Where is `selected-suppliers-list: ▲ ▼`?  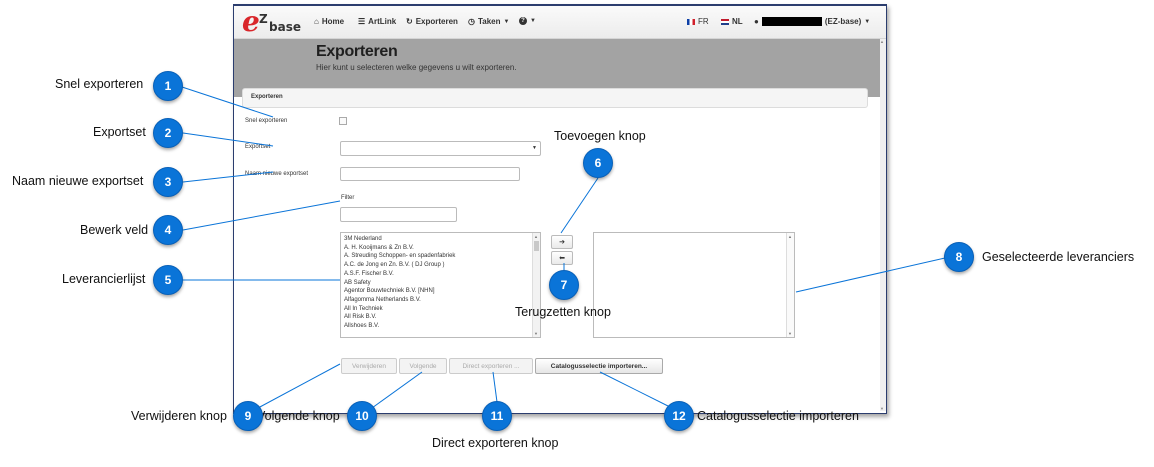
selected-suppliers-list: ▲ ▼ is located at coordinates (694, 285).